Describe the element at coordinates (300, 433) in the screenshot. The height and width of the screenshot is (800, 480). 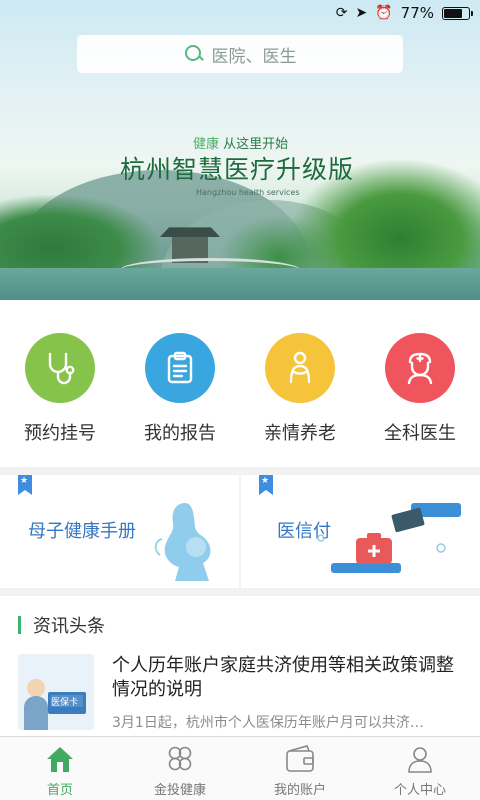
I see `quick-menu-label: 亲情养老` at that location.